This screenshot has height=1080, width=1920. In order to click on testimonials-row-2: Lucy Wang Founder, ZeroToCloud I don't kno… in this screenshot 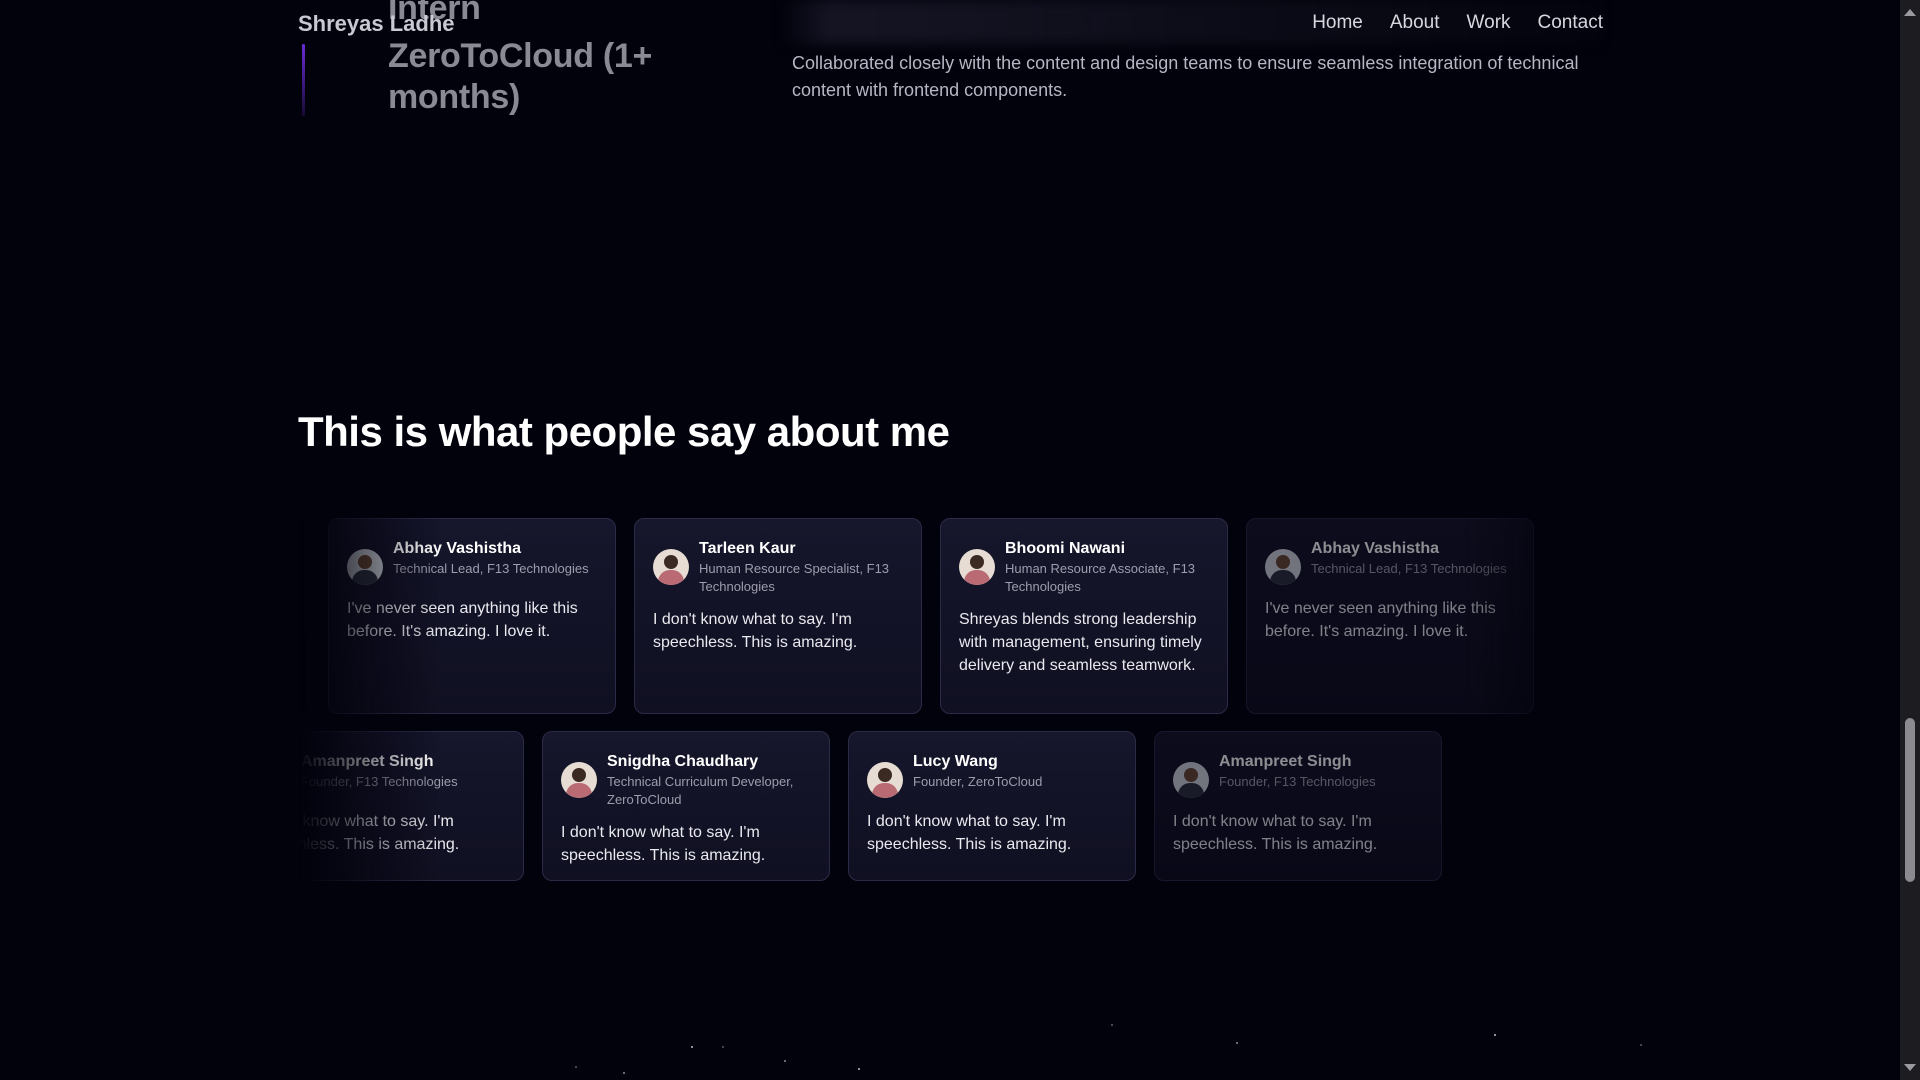, I will do `click(950, 806)`.